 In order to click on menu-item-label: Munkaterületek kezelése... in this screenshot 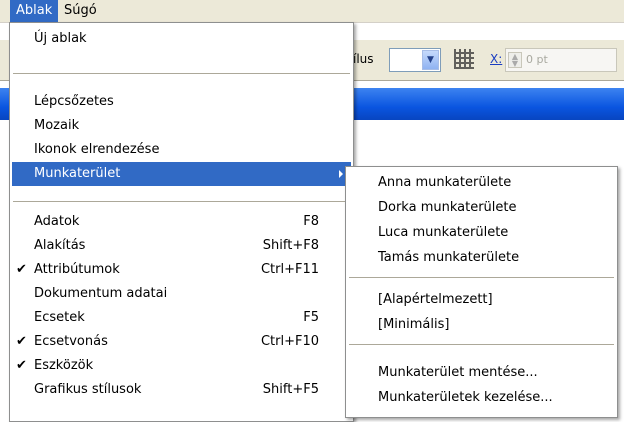, I will do `click(465, 397)`.